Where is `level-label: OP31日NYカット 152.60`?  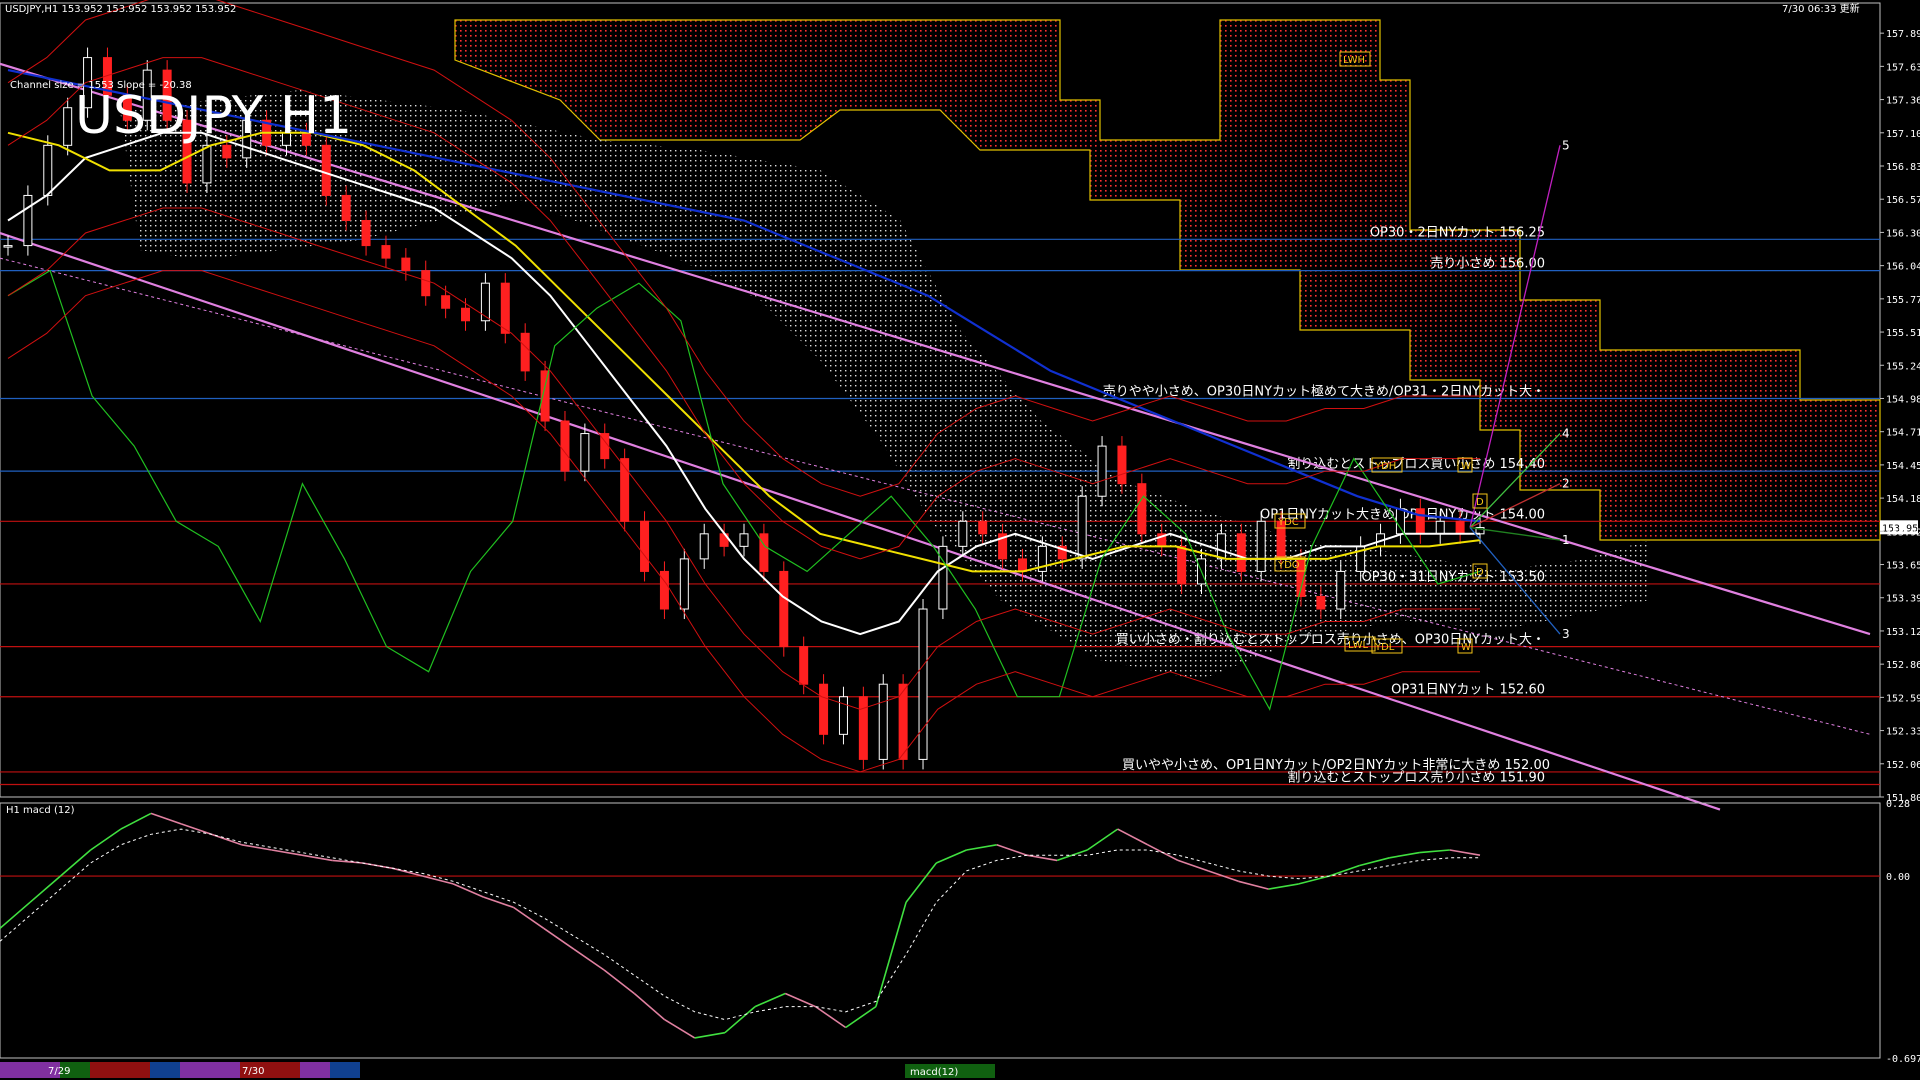
level-label: OP31日NYカット 152.60 is located at coordinates (1468, 690).